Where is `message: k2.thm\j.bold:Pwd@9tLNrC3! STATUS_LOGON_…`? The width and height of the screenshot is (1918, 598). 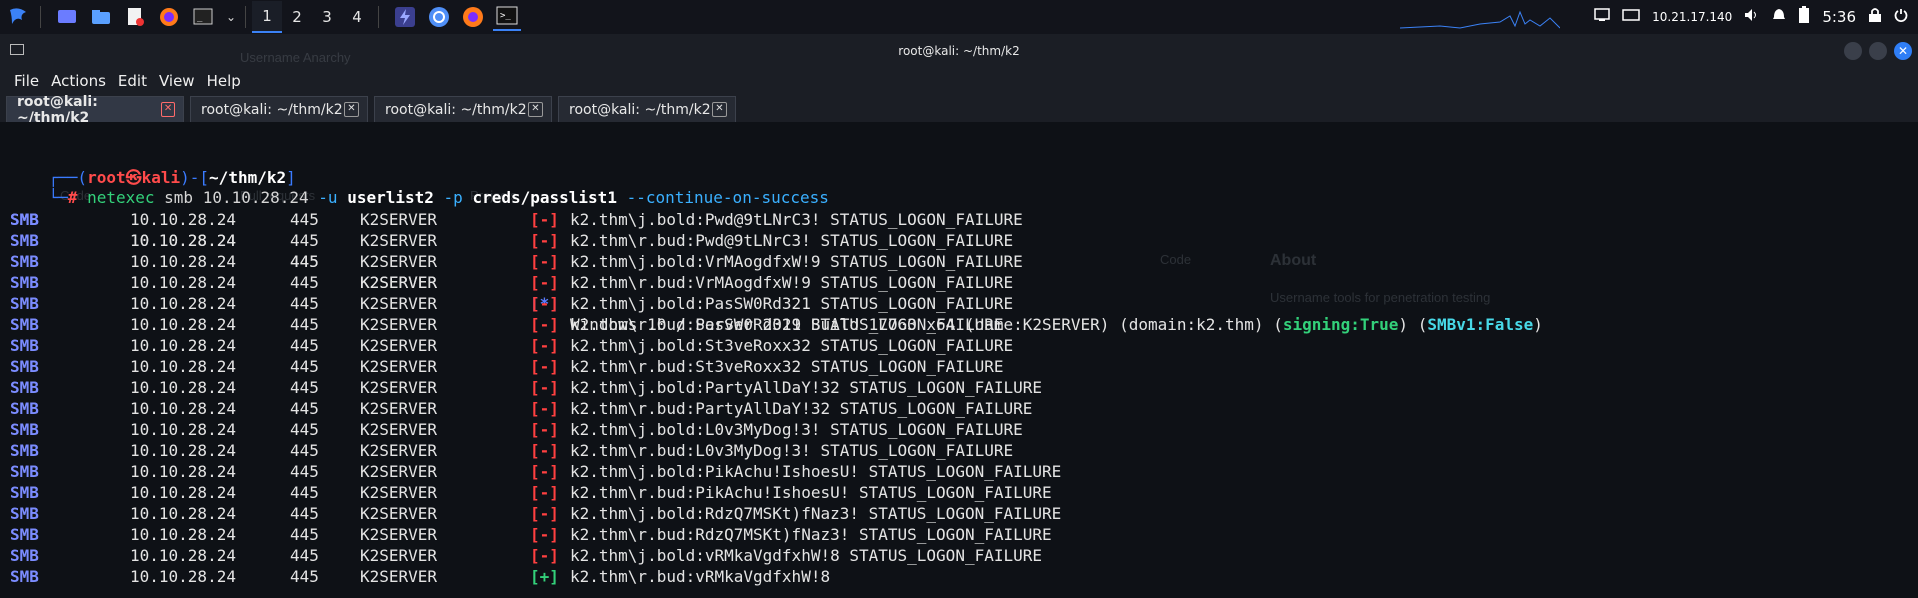 message: k2.thm\j.bold:Pwd@9tLNrC3! STATUS_LOGON_… is located at coordinates (796, 219).